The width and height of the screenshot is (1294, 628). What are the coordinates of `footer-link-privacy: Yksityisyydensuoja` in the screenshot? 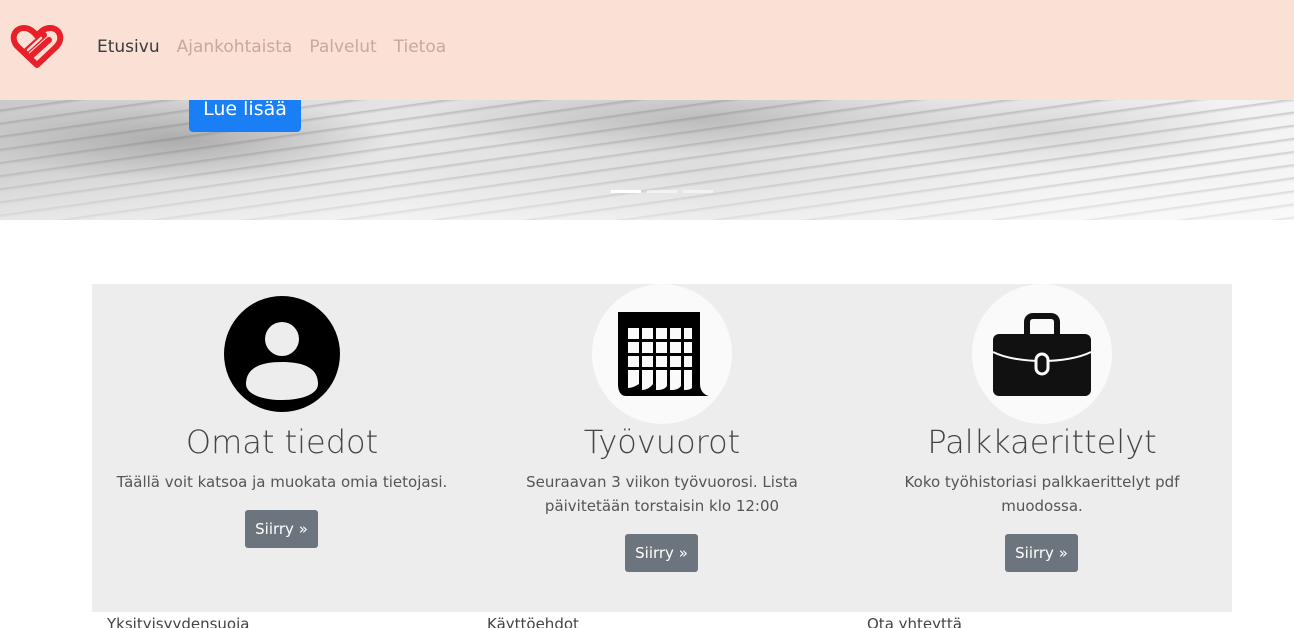 It's located at (178, 621).